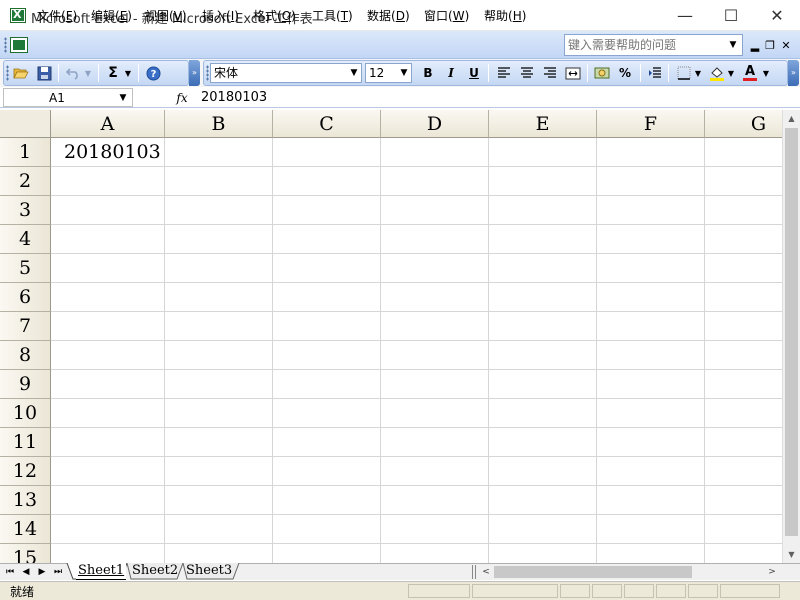 This screenshot has width=800, height=600. What do you see at coordinates (25, 297) in the screenshot?
I see `row-header-6: 6` at bounding box center [25, 297].